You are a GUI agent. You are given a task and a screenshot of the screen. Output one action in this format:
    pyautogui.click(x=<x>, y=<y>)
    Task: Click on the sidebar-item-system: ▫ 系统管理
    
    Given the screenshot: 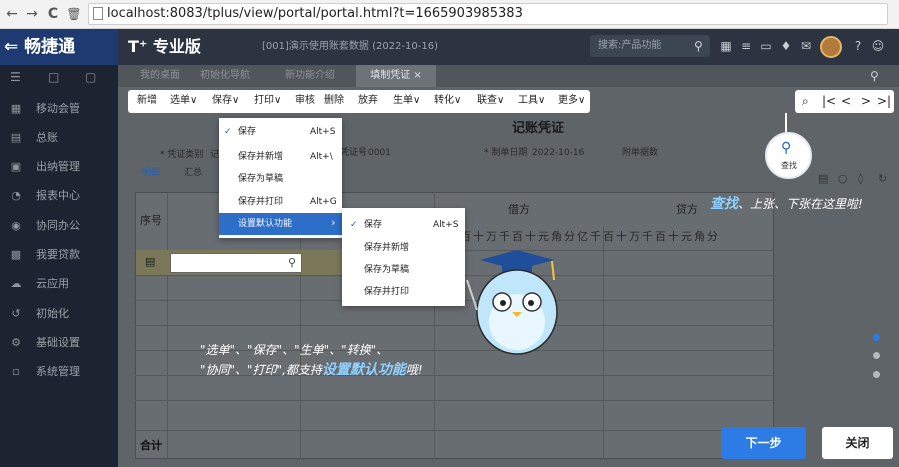 What is the action you would take?
    pyautogui.click(x=59, y=372)
    